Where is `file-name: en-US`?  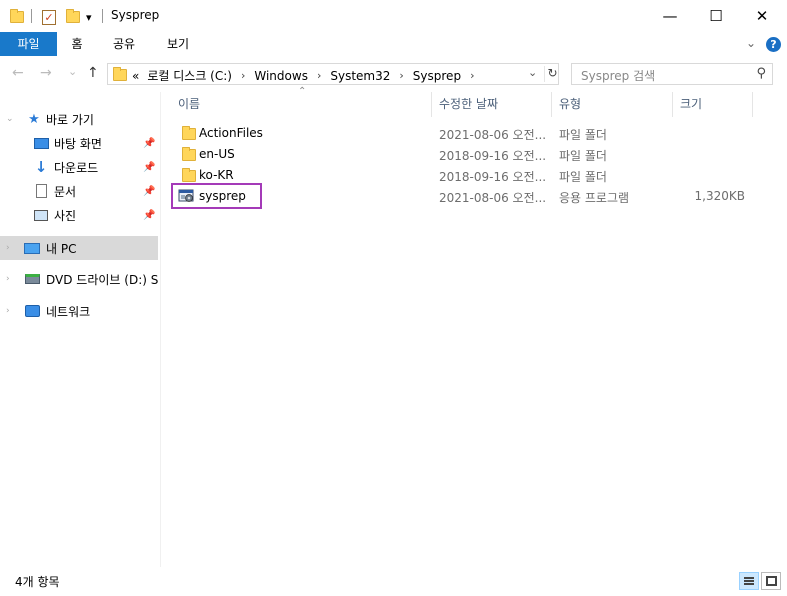
file-name: en-US is located at coordinates (217, 154).